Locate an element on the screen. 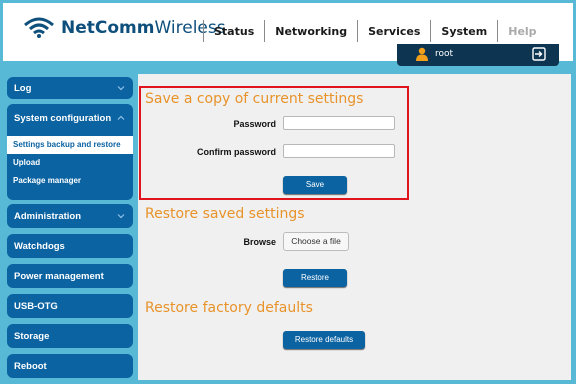 This screenshot has width=576, height=384. highlight-box is located at coordinates (274, 143).